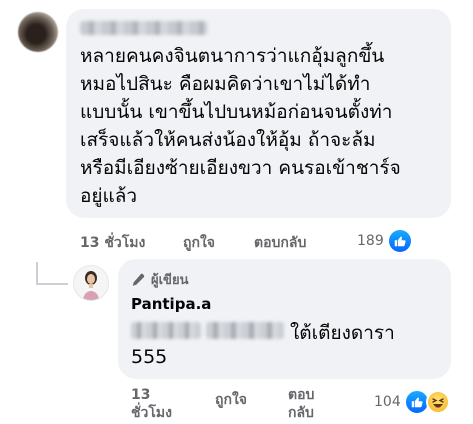  I want to click on commenter-name-blurred, so click(144, 28).